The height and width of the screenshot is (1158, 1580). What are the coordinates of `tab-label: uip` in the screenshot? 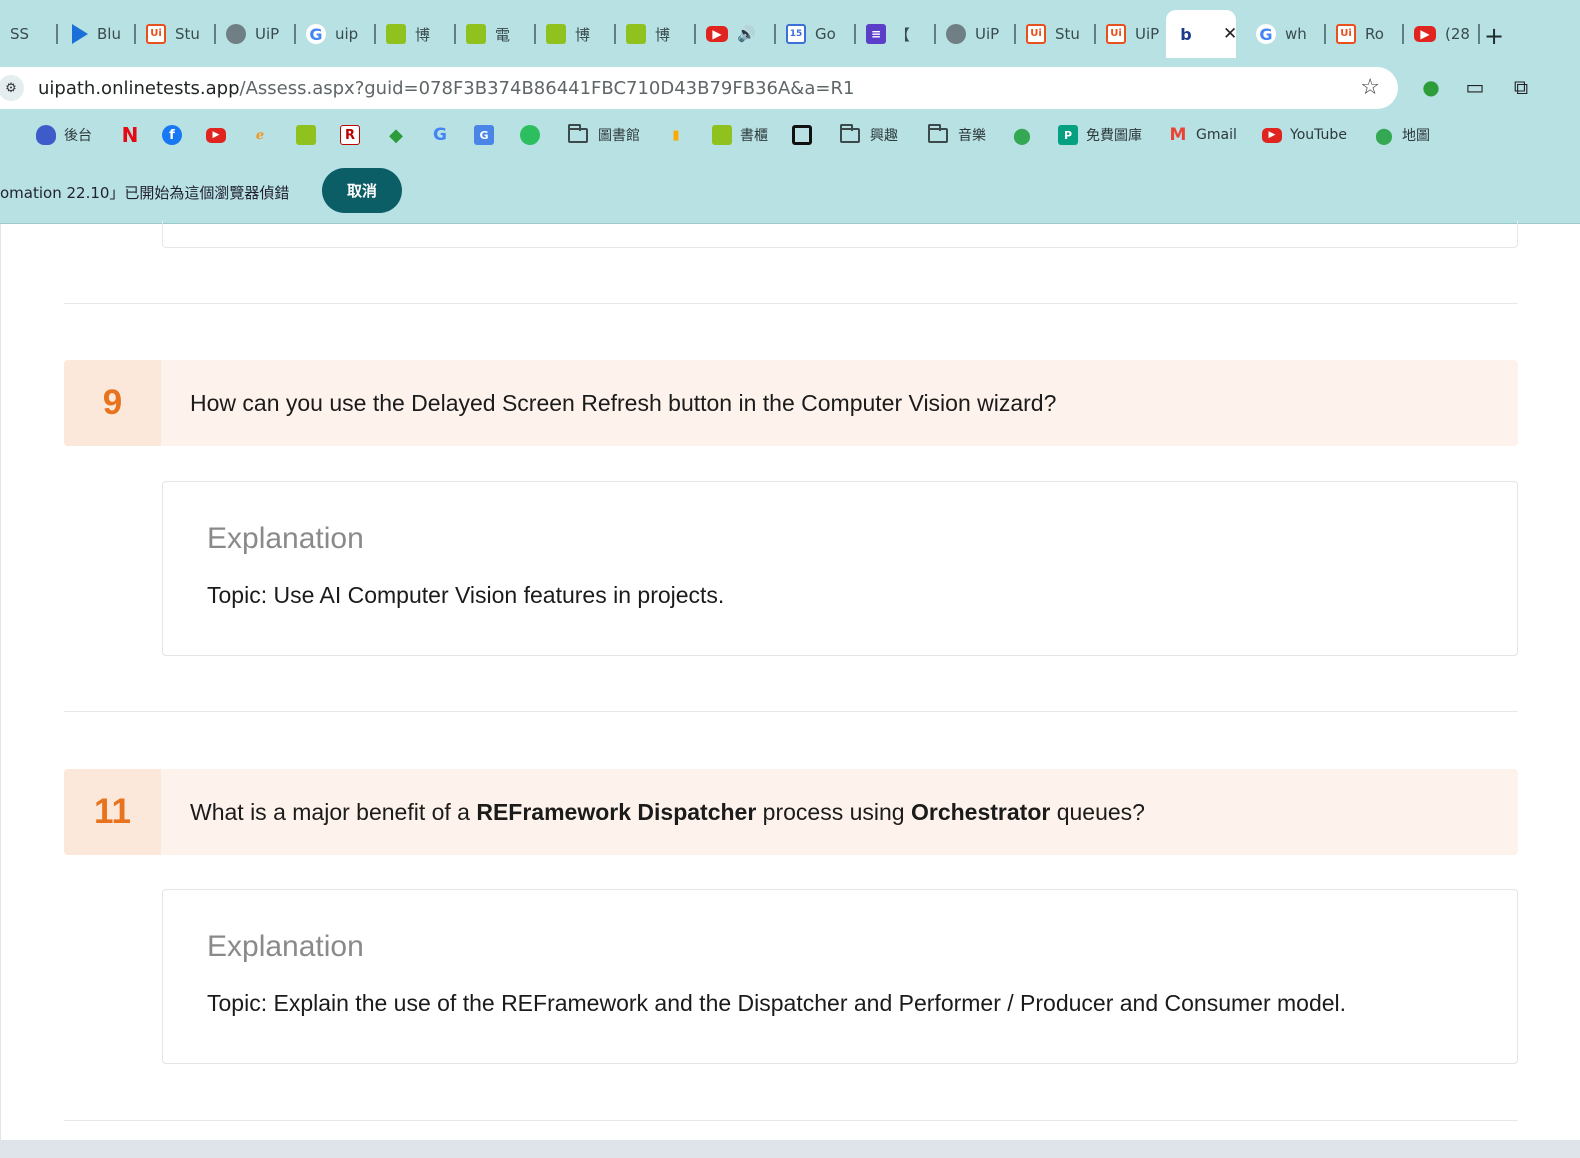 It's located at (347, 34).